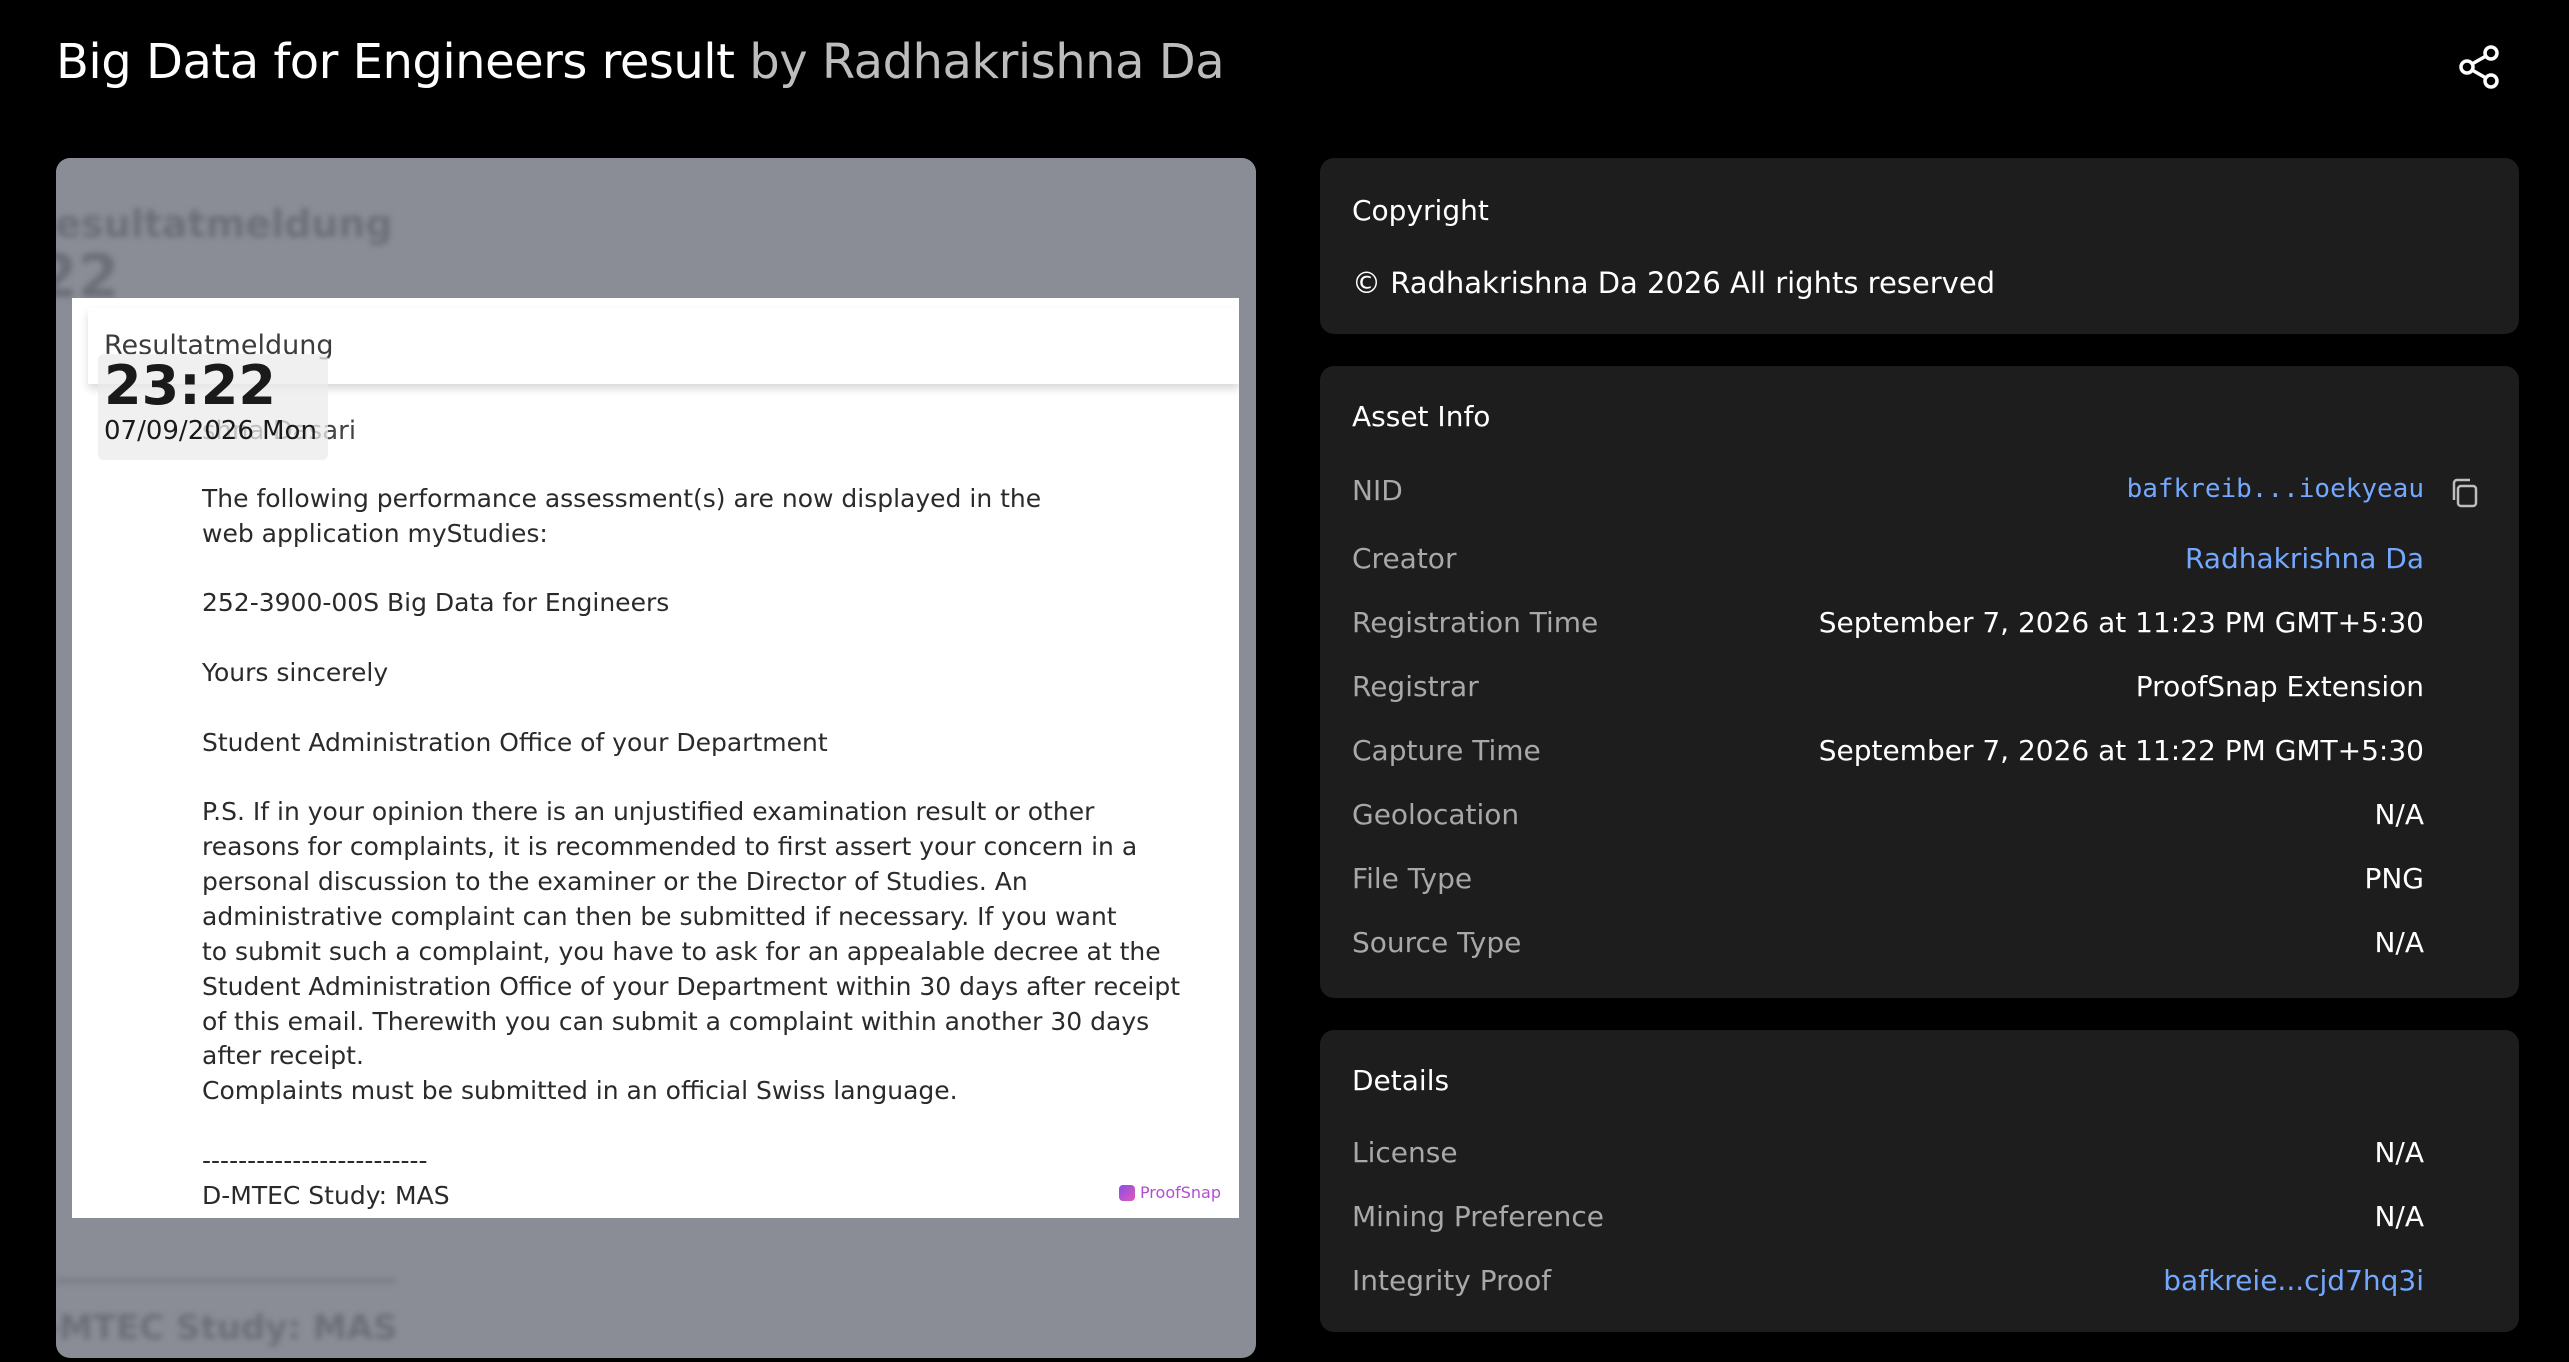 The width and height of the screenshot is (2569, 1362). What do you see at coordinates (227, 1328) in the screenshot?
I see `preview-ghost-footer: D-MTEC Study: MAS` at bounding box center [227, 1328].